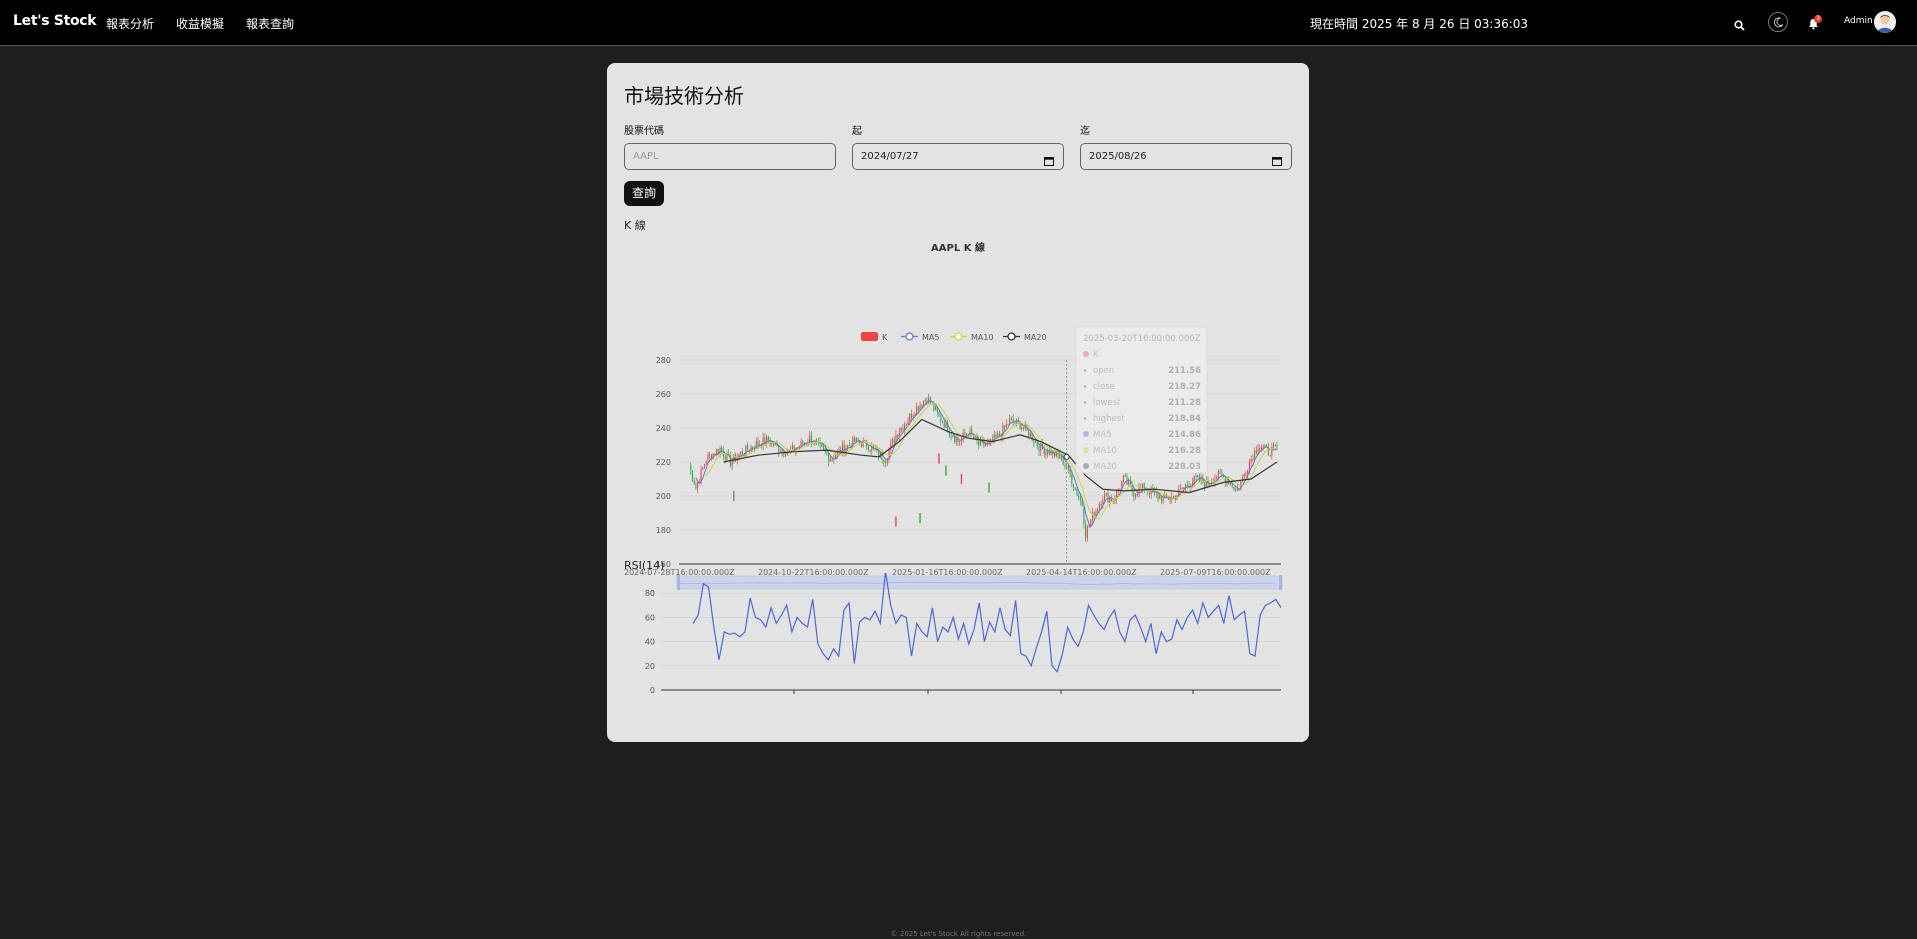  What do you see at coordinates (1118, 156) in the screenshot?
I see `end-date-value: 2025/08/26` at bounding box center [1118, 156].